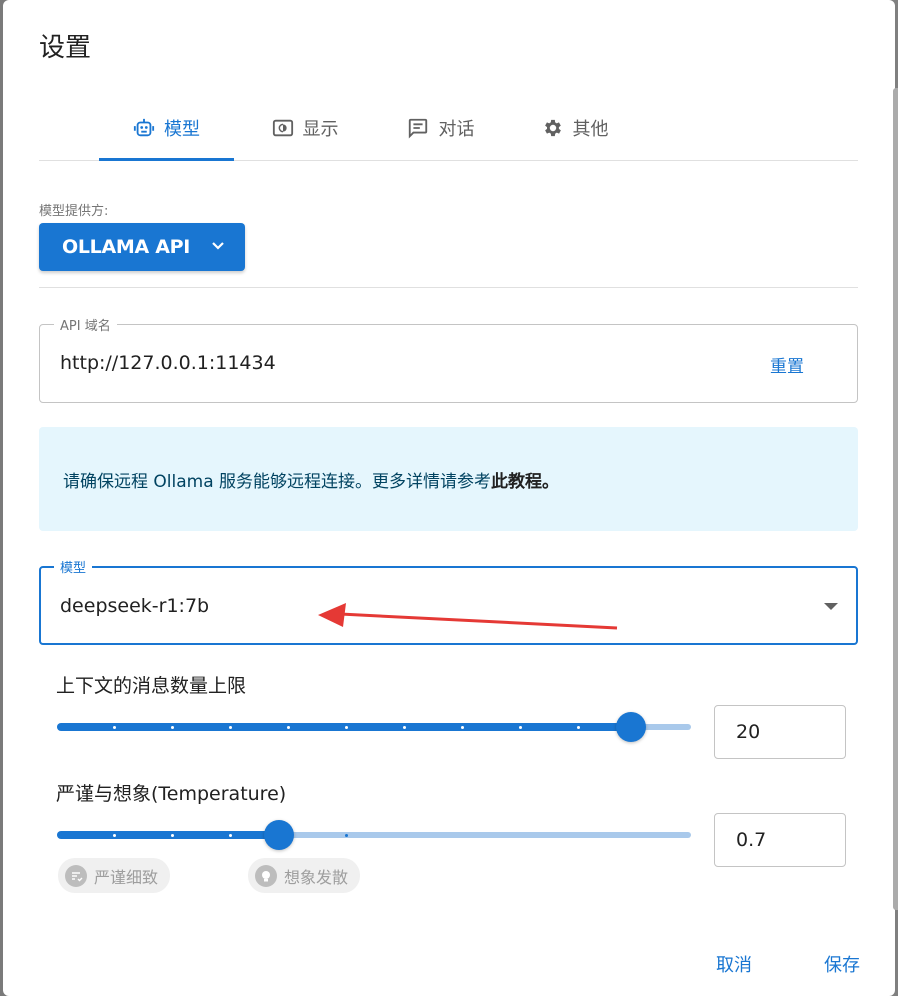 The image size is (898, 996). Describe the element at coordinates (85, 324) in the screenshot. I see `api-domain-label: API 域名` at that location.